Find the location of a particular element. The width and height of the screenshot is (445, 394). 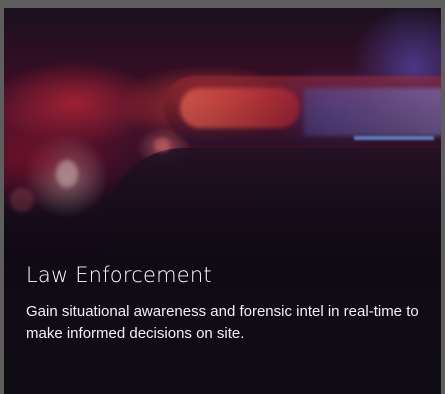

card-title: Law Enforcement is located at coordinates (119, 275).